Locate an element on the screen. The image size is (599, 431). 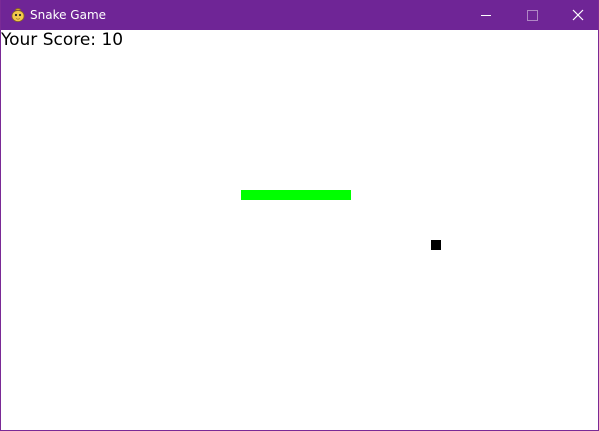
close-icon is located at coordinates (578, 15).